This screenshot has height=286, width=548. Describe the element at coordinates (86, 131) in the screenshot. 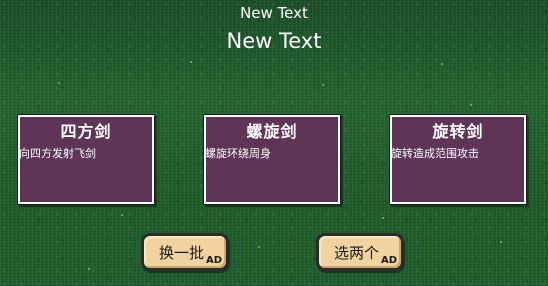

I see `skill-card-title: 四方剑` at that location.